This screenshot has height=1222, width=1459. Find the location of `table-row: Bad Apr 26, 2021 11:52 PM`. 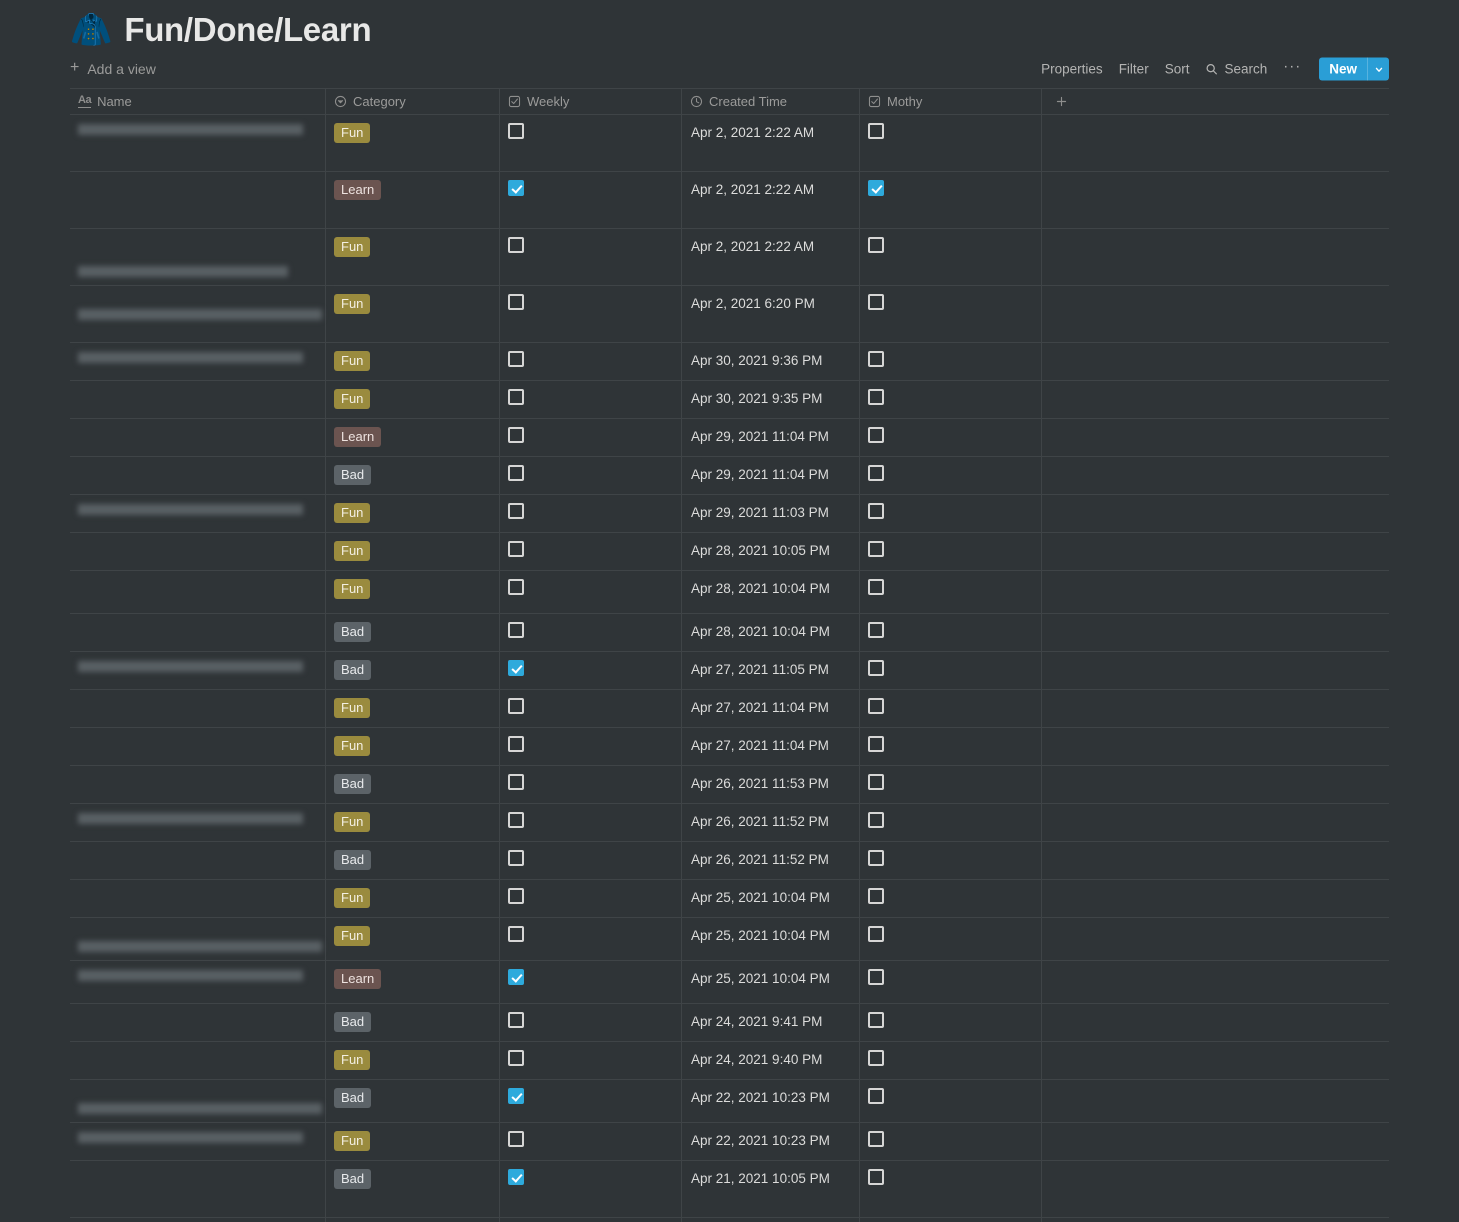

table-row: Bad Apr 26, 2021 11:52 PM is located at coordinates (729, 861).